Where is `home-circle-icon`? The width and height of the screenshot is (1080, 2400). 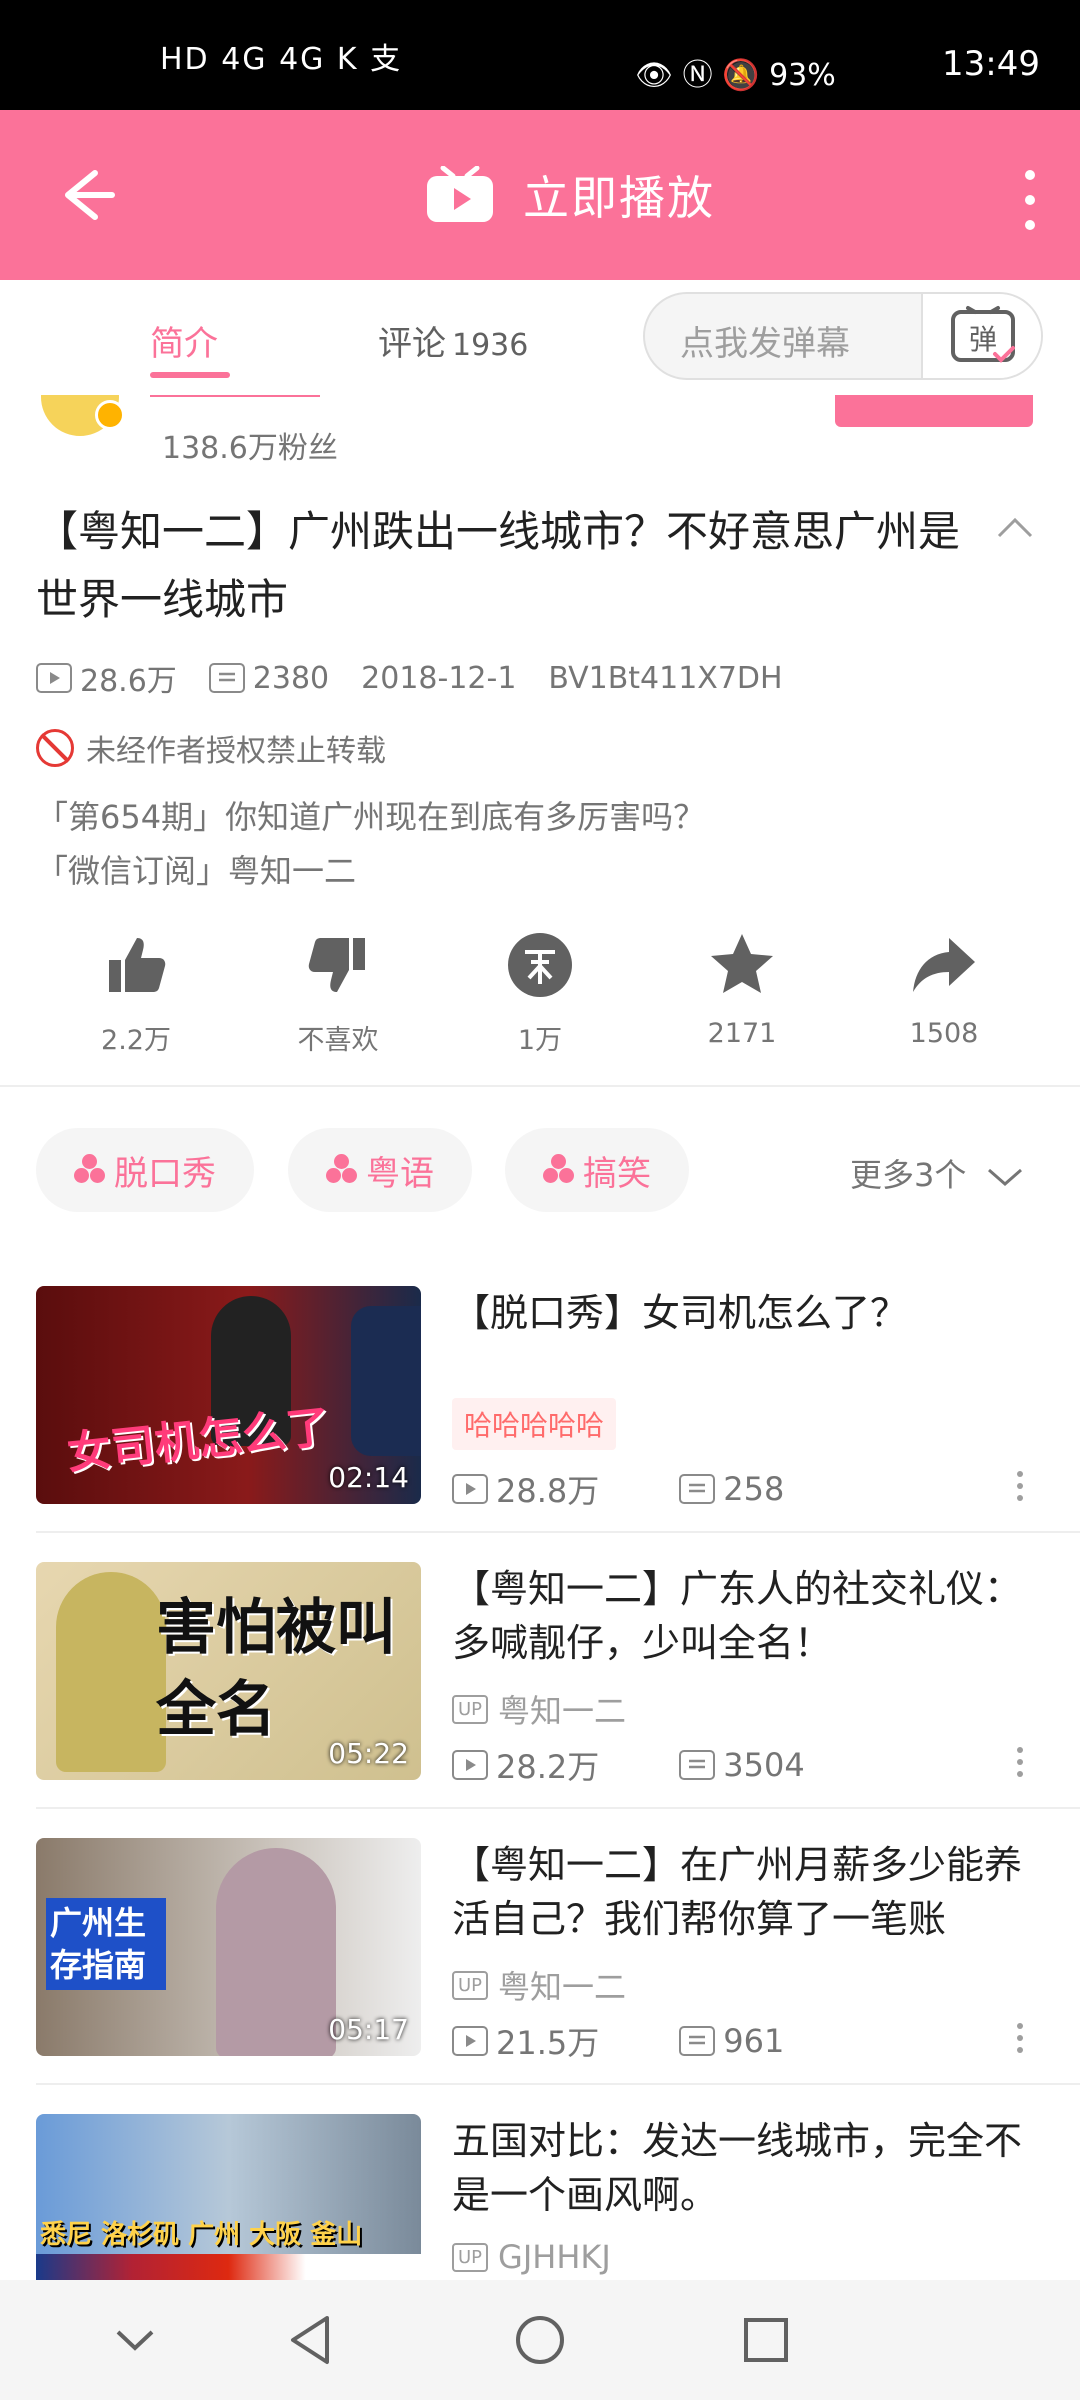 home-circle-icon is located at coordinates (540, 2340).